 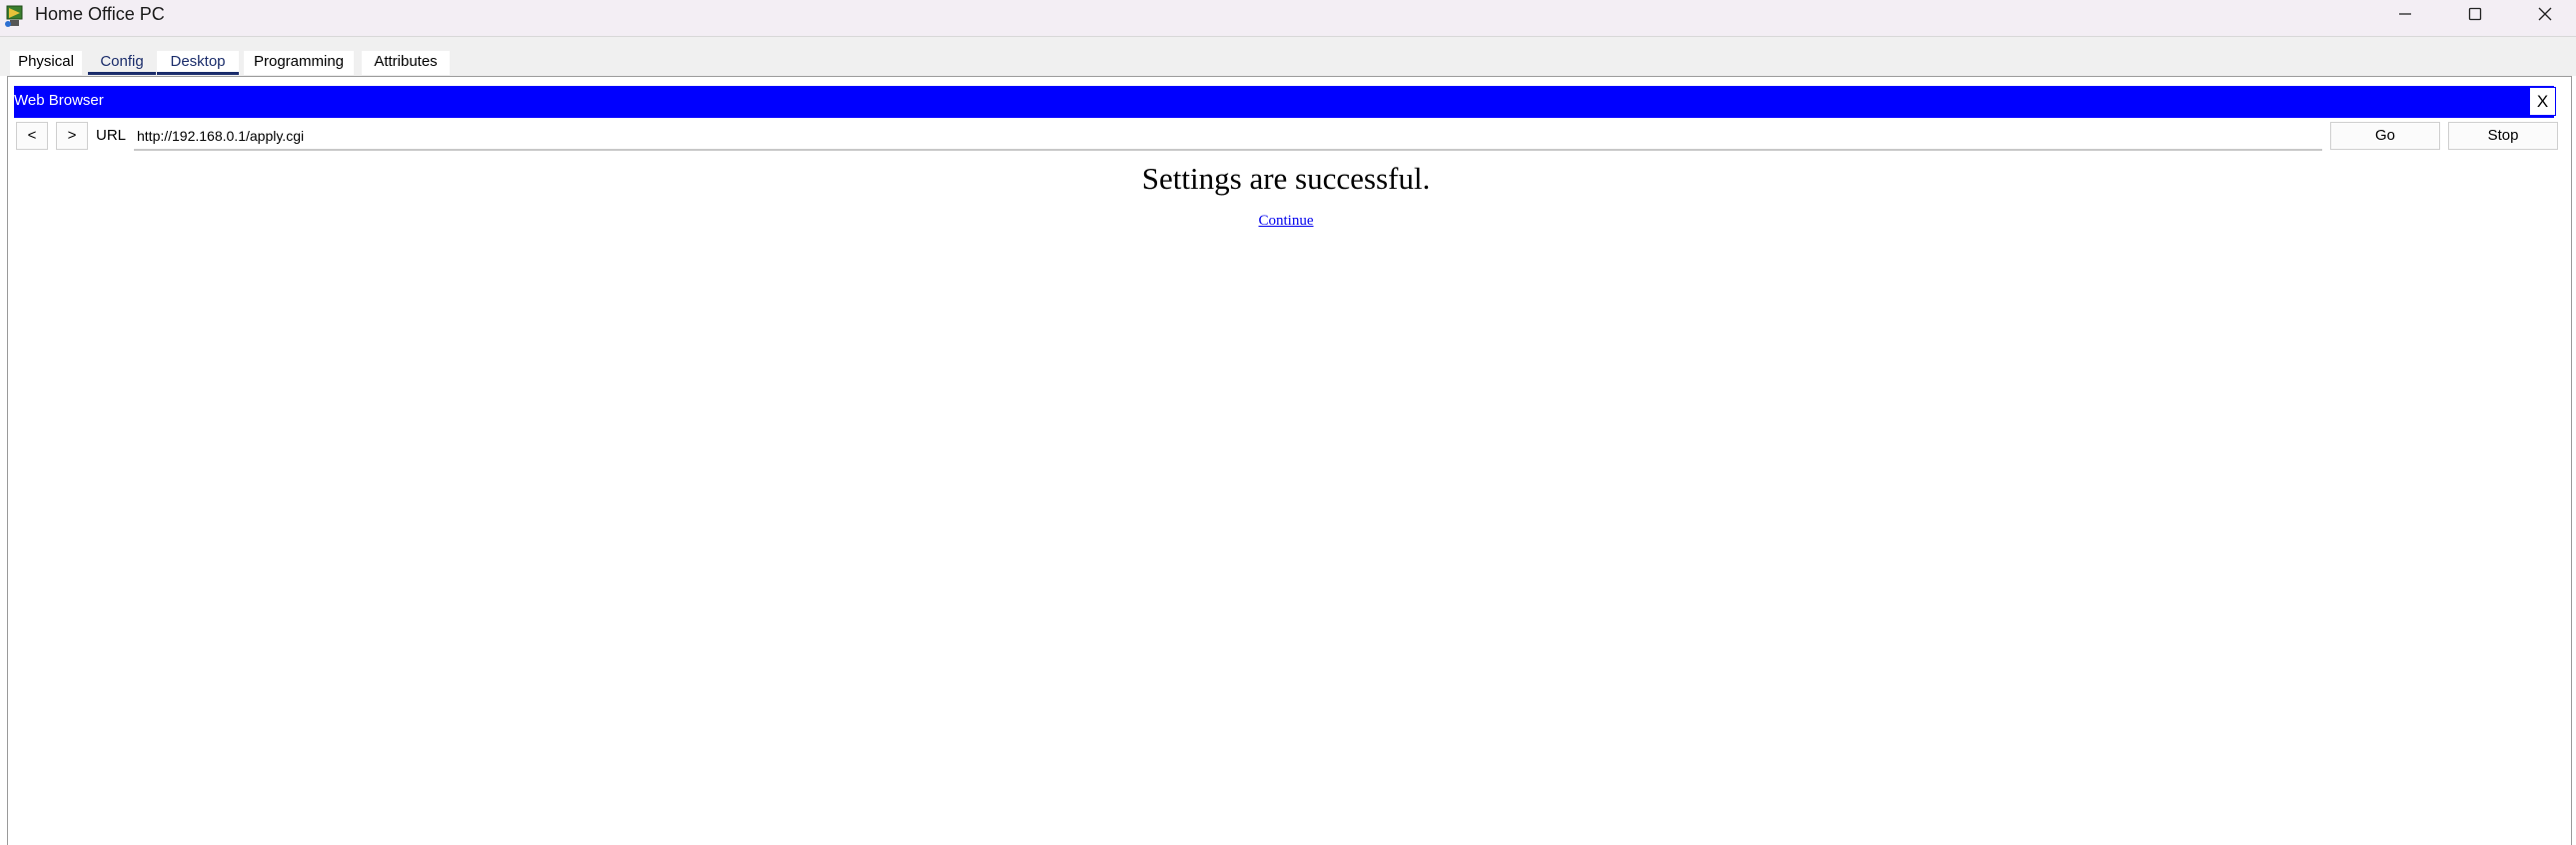 What do you see at coordinates (100, 14) in the screenshot?
I see `window-title: Home Office PC` at bounding box center [100, 14].